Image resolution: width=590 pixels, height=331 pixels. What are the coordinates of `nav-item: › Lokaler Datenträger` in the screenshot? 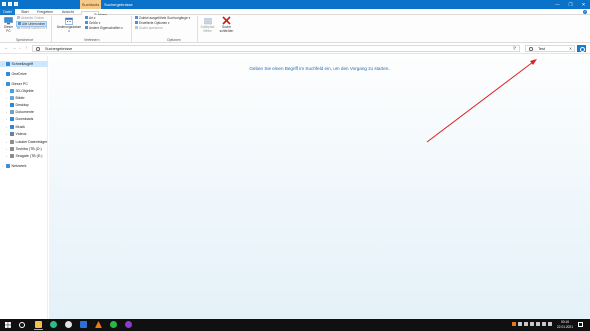 It's located at (24, 142).